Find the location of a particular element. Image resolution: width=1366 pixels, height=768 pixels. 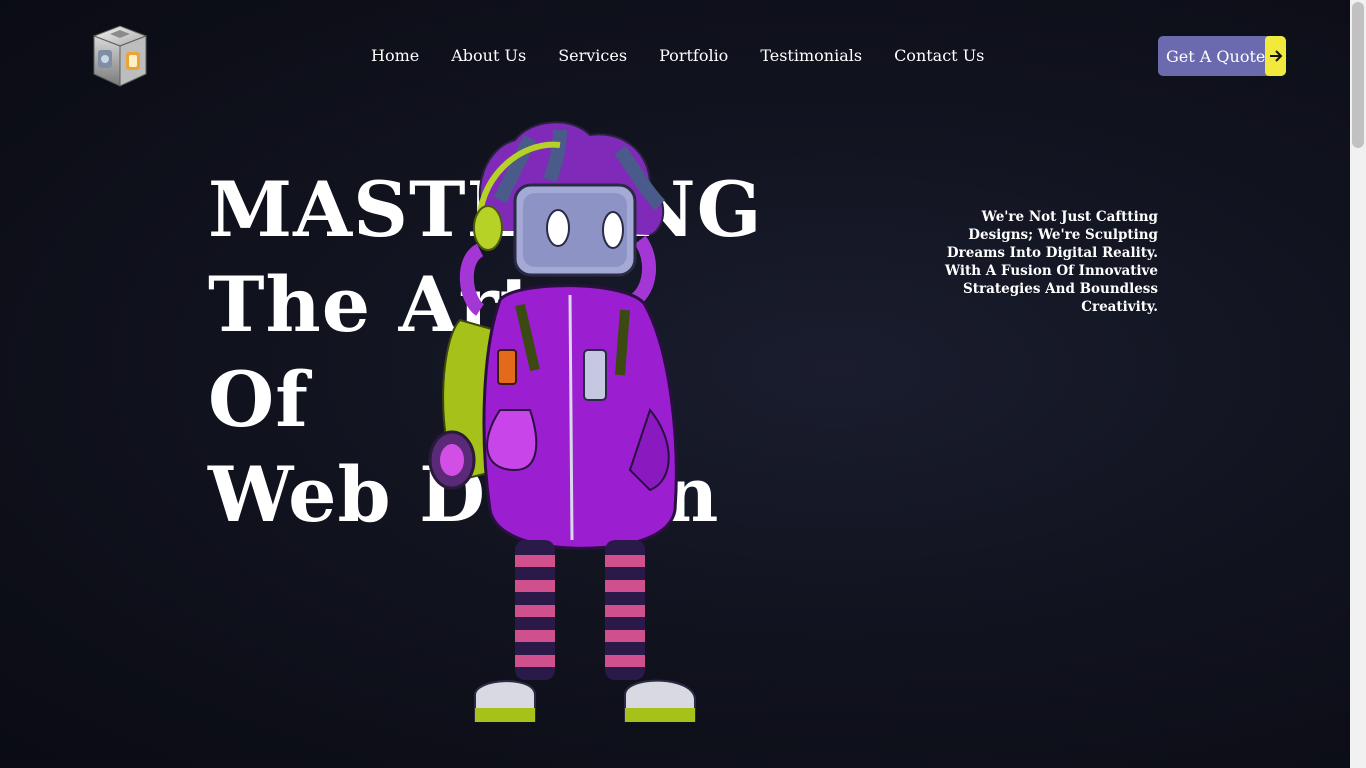

scrollbar-thumb is located at coordinates (1358, 75).